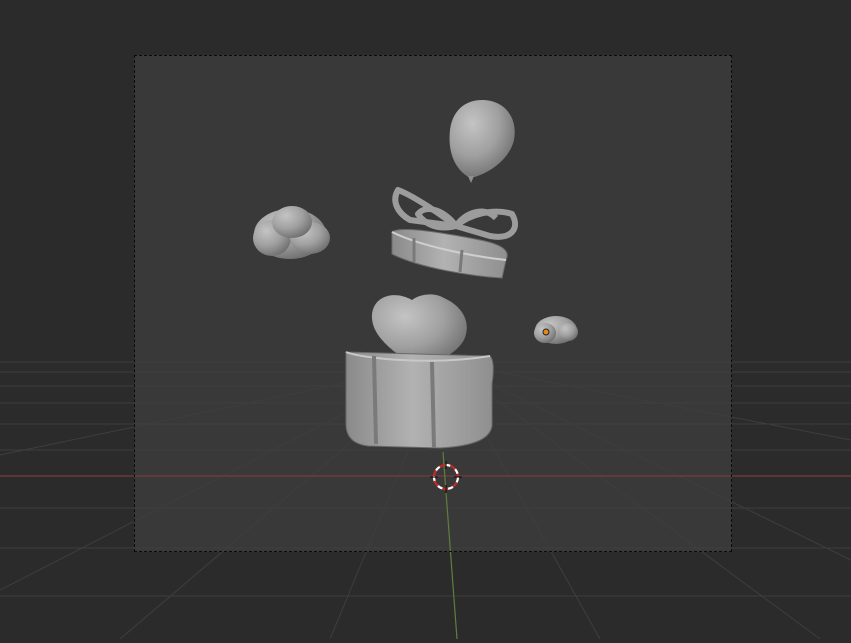 The height and width of the screenshot is (643, 851). What do you see at coordinates (546, 332) in the screenshot?
I see `object-origin-dot` at bounding box center [546, 332].